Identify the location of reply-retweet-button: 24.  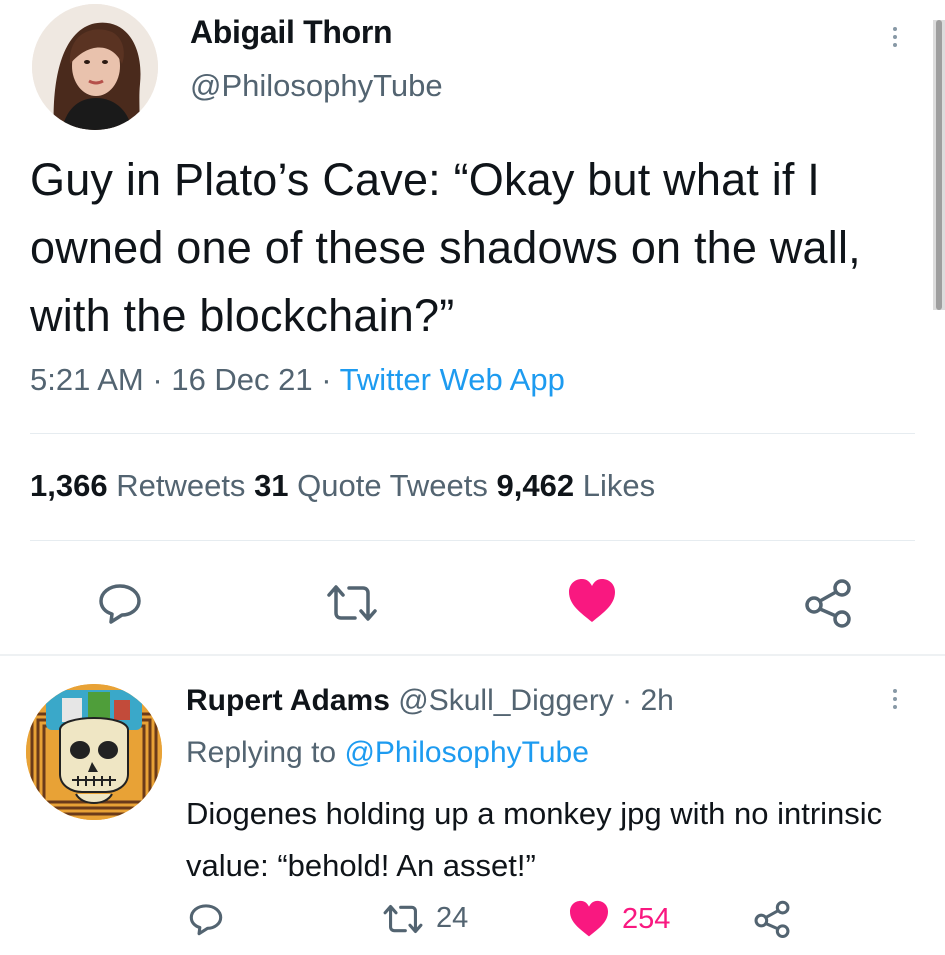
(425, 918).